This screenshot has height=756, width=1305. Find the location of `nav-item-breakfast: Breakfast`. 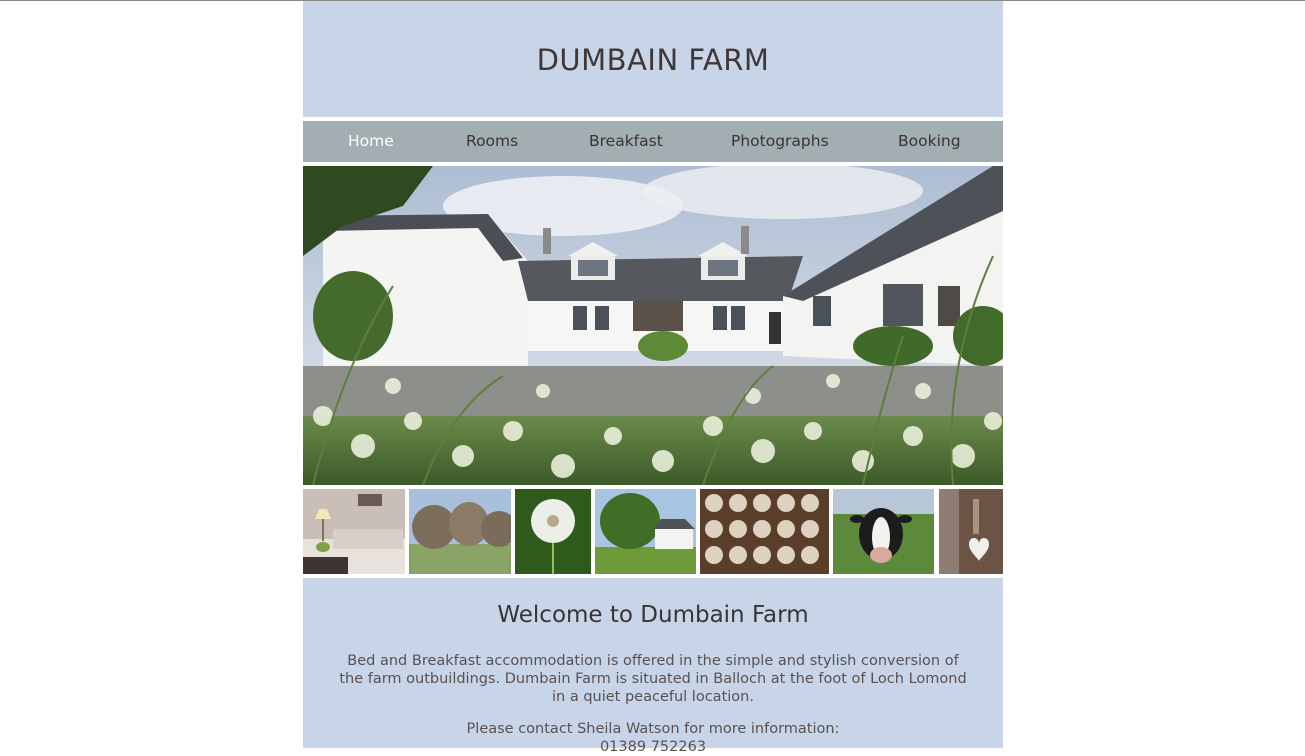

nav-item-breakfast: Breakfast is located at coordinates (626, 141).